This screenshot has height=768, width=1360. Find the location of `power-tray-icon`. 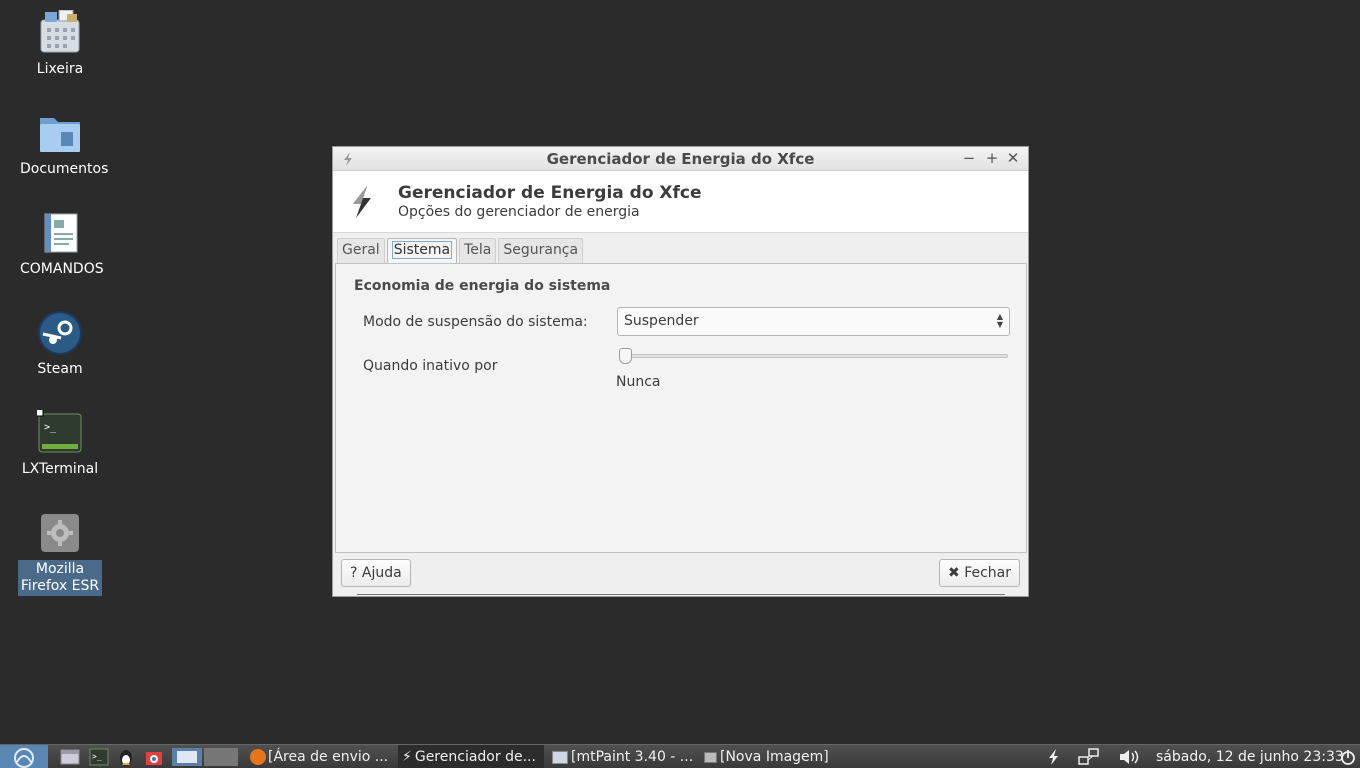

power-tray-icon is located at coordinates (1054, 757).